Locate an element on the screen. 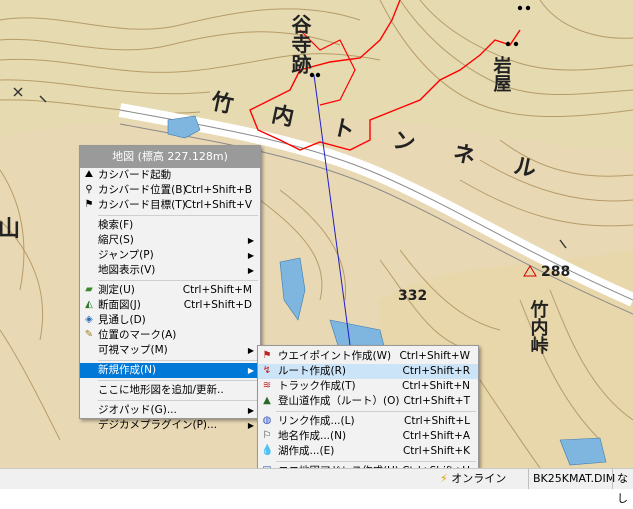  submenu-item-waypoint: ⚑ ウエイポイント作成(W) Ctrl+Shift+W is located at coordinates (368, 356).